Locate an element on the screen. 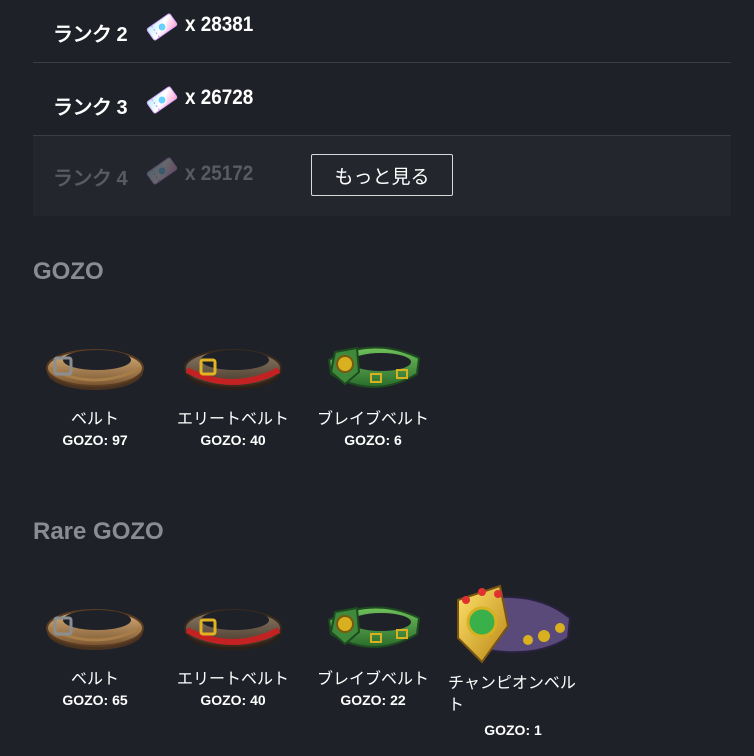 This screenshot has height=756, width=754. rank-row: ランク 4 x 25172 もっと見る is located at coordinates (382, 176).